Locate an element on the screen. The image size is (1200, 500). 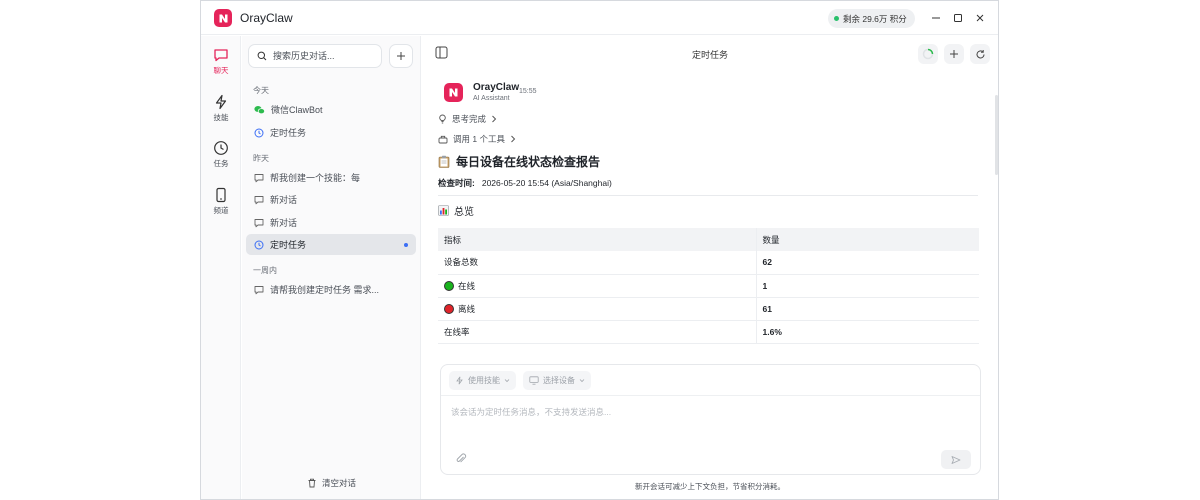
chat-title: 定时任务 is located at coordinates (709, 55).